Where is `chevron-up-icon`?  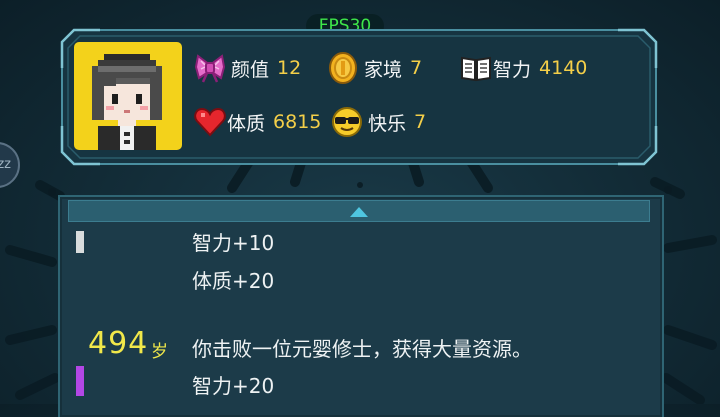
chevron-up-icon is located at coordinates (359, 212).